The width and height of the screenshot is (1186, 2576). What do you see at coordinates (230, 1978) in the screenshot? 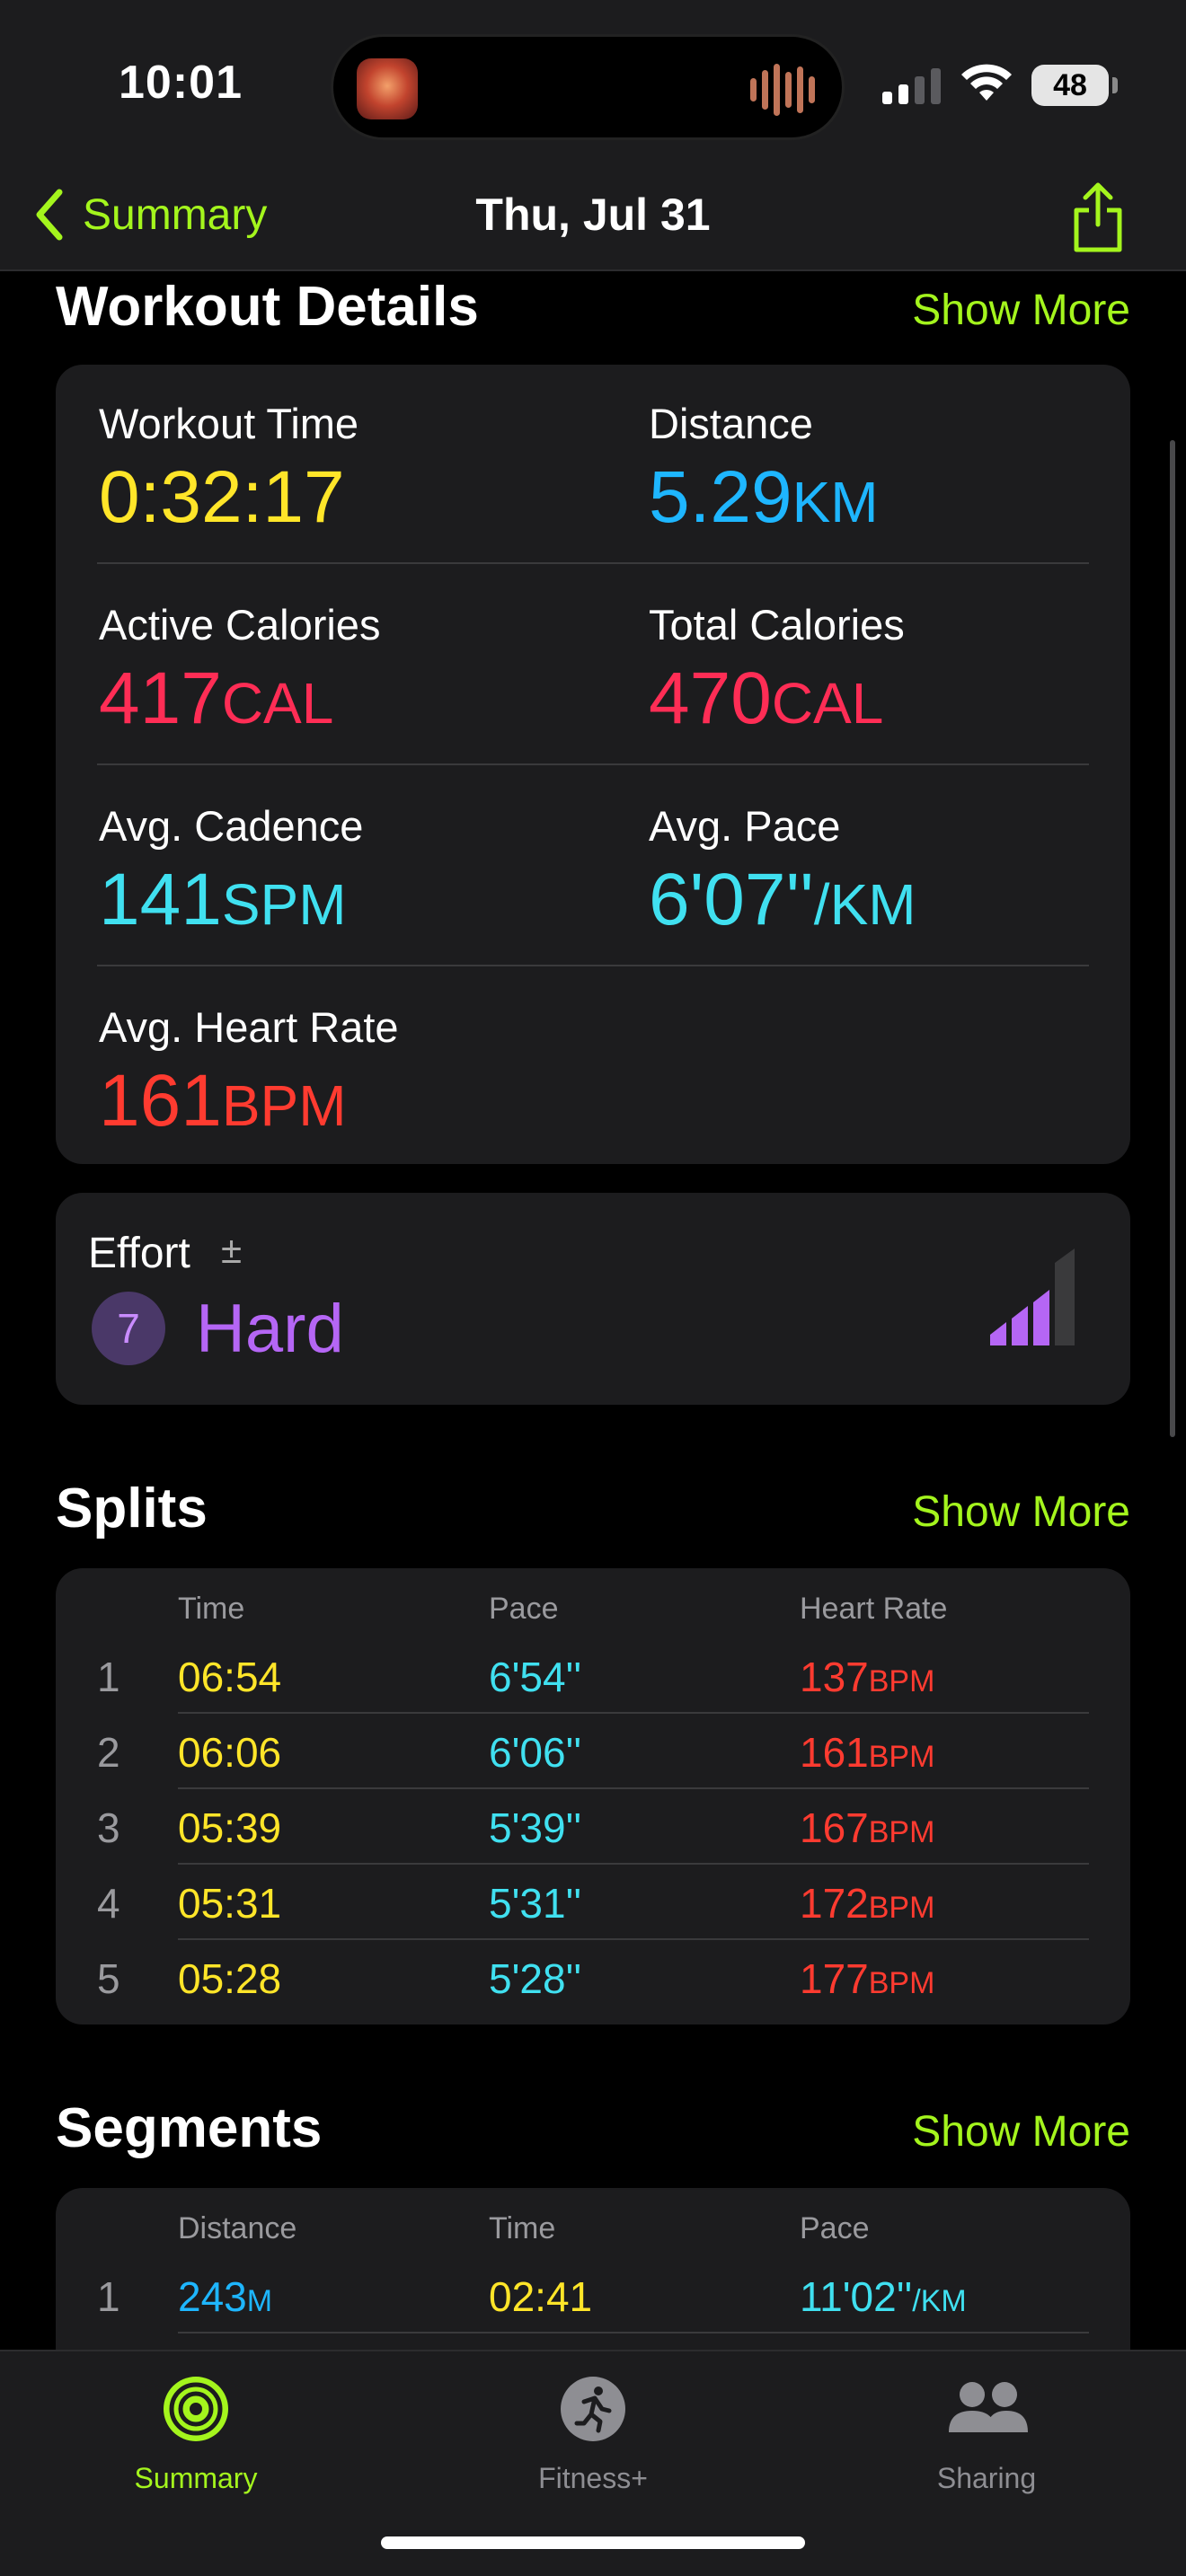
I see `split-time: 05:28` at bounding box center [230, 1978].